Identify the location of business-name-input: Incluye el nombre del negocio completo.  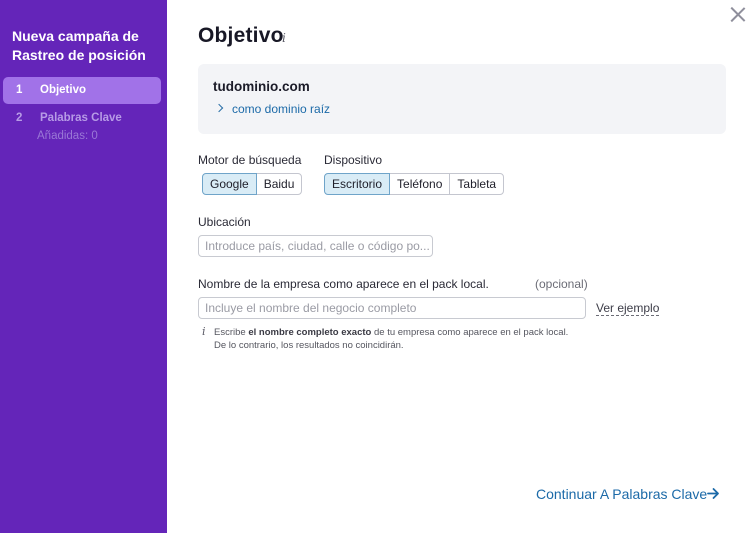
(392, 308).